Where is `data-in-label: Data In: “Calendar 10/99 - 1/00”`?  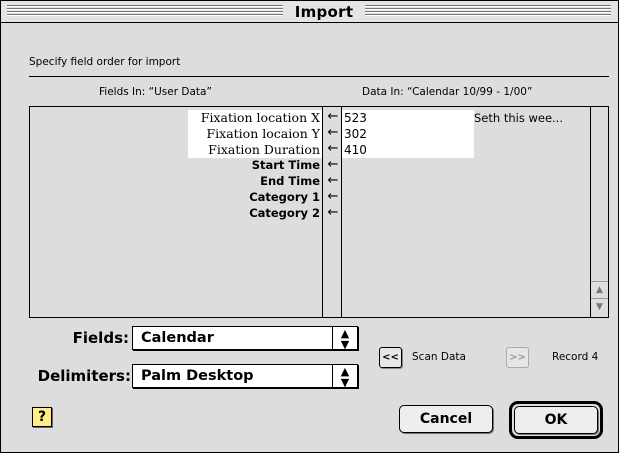
data-in-label: Data In: “Calendar 10/99 - 1/00” is located at coordinates (447, 92).